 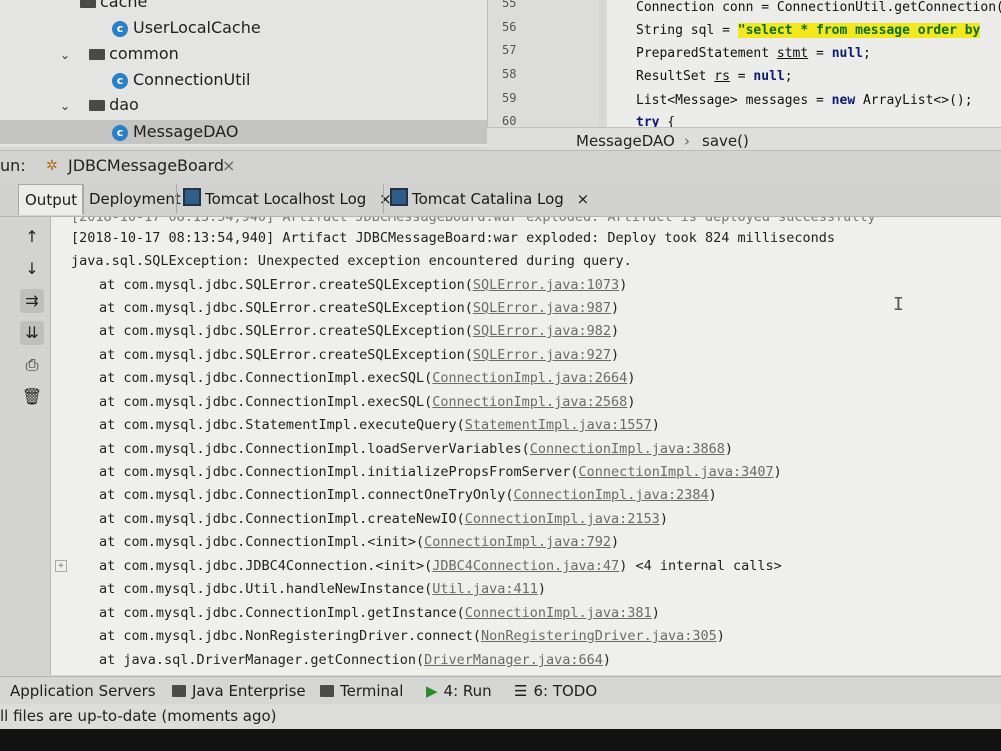 What do you see at coordinates (792, 53) in the screenshot?
I see `variable-name: stmt` at bounding box center [792, 53].